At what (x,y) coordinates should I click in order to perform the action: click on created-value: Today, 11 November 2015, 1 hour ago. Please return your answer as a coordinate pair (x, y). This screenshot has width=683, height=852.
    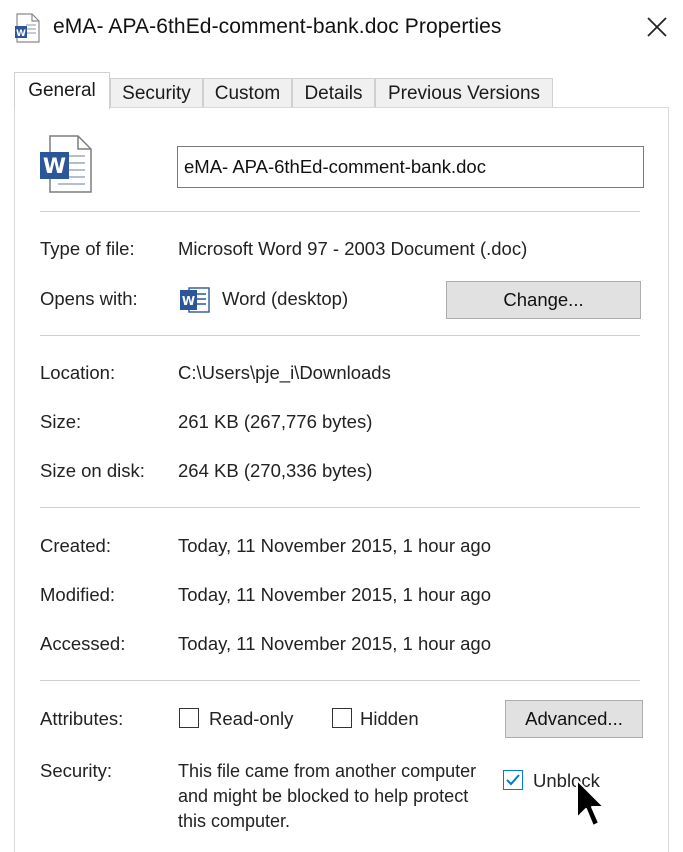
    Looking at the image, I should click on (334, 545).